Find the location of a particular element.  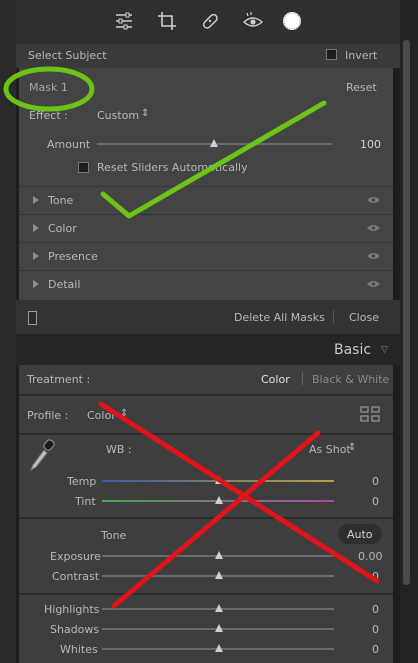

presence-expand-icon is located at coordinates (36, 256).